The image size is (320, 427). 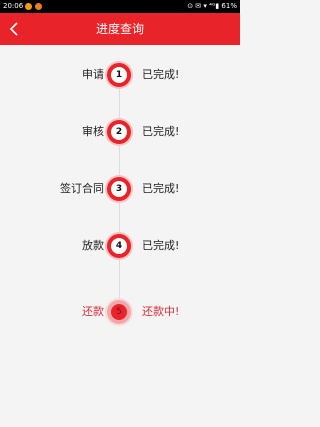 I want to click on timeline-step-repayment: 还款 5 还款中!, so click(x=120, y=312).